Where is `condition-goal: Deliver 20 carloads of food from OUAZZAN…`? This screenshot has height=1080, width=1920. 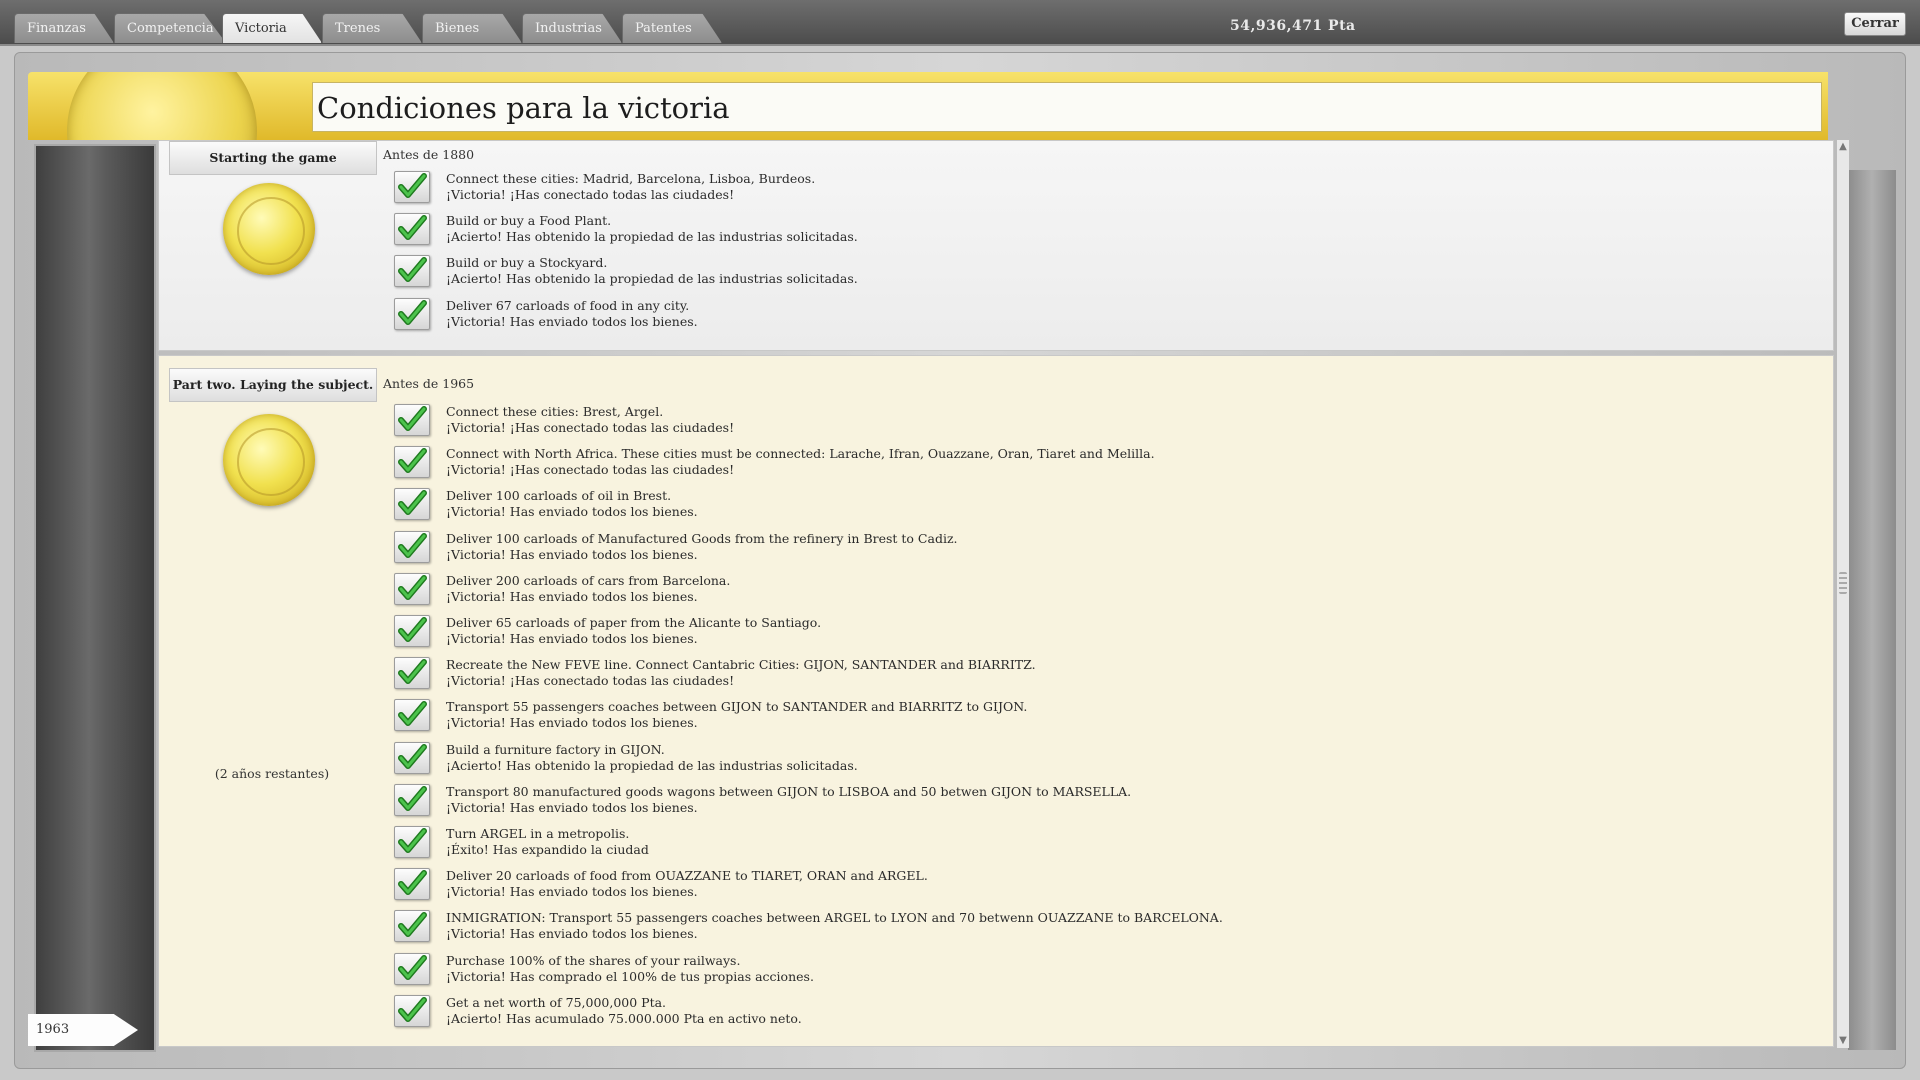
condition-goal: Deliver 20 carloads of food from OUAZZAN… is located at coordinates (687, 876).